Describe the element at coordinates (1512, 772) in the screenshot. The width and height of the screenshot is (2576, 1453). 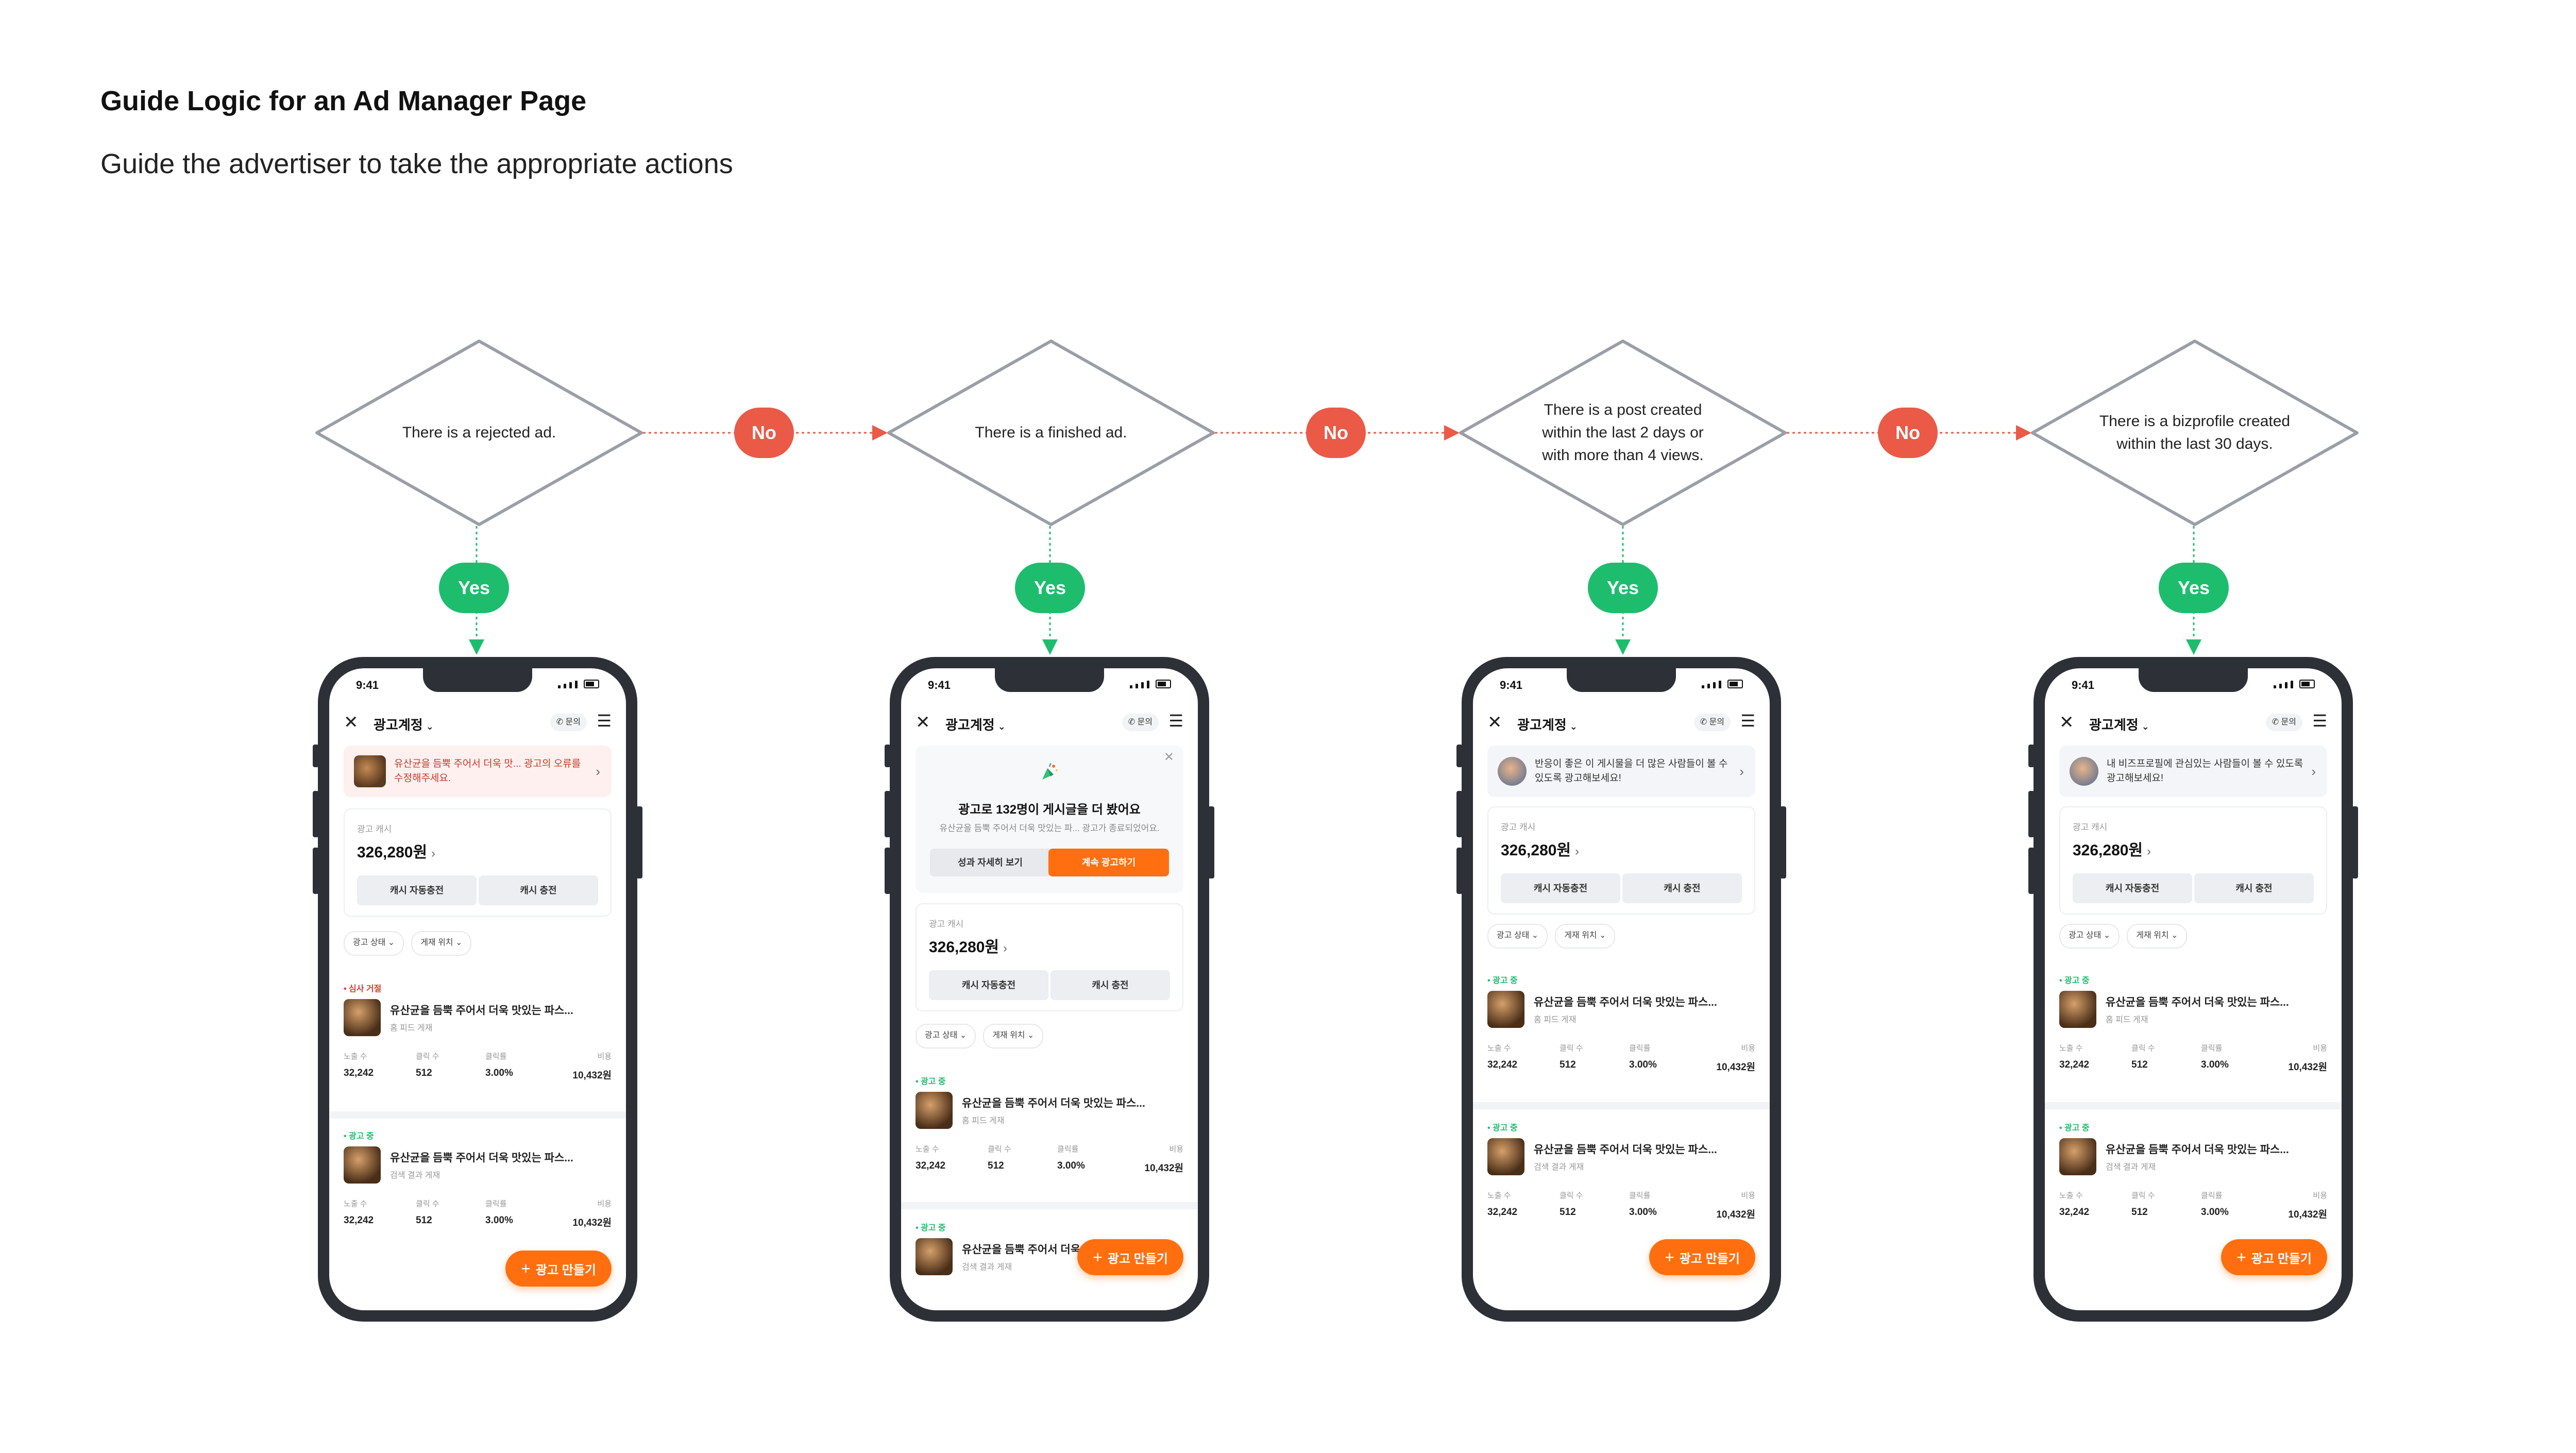
I see `post-thumbnail` at that location.